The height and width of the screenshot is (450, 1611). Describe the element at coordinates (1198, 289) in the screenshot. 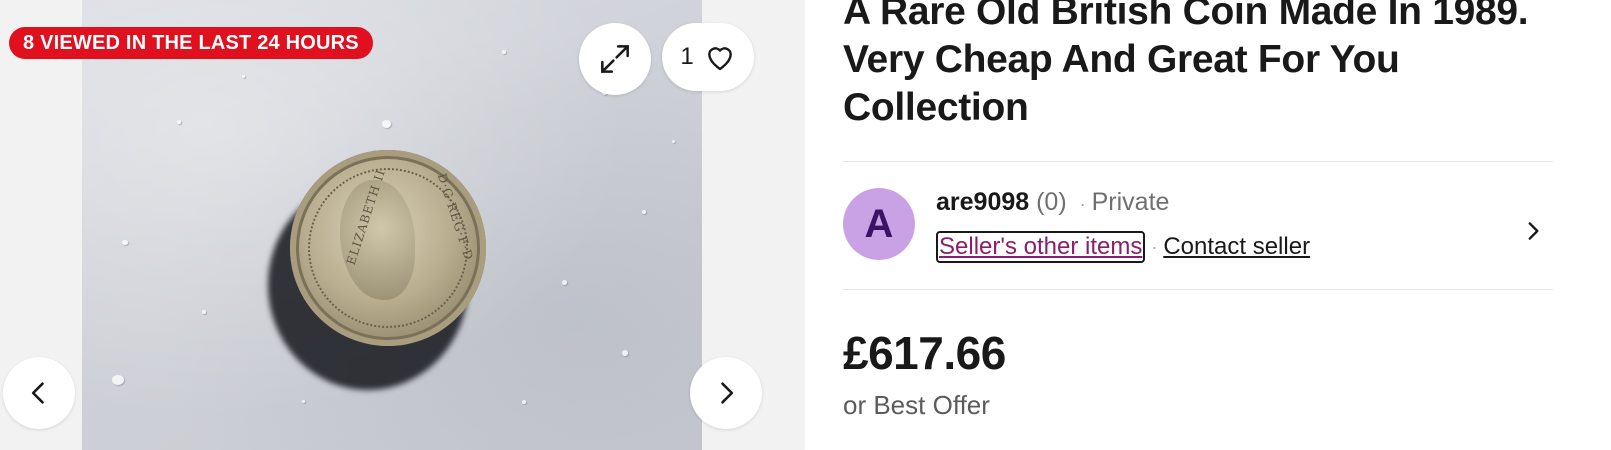

I see `divider-bottom` at that location.